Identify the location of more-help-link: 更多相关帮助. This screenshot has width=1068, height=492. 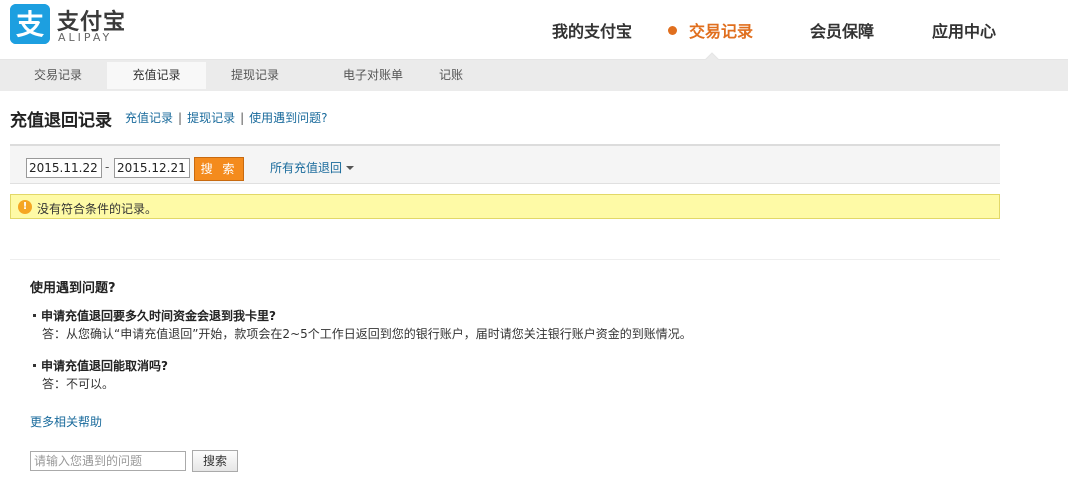
(66, 421).